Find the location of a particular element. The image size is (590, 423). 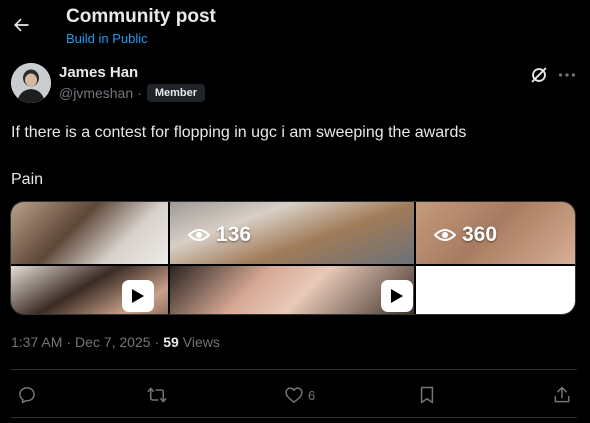

more-button is located at coordinates (567, 75).